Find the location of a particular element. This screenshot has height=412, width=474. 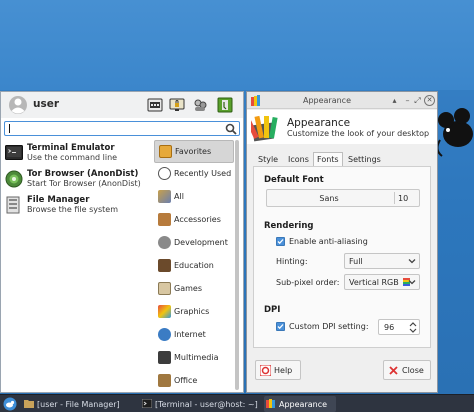

antialias-checkbox is located at coordinates (280, 241).